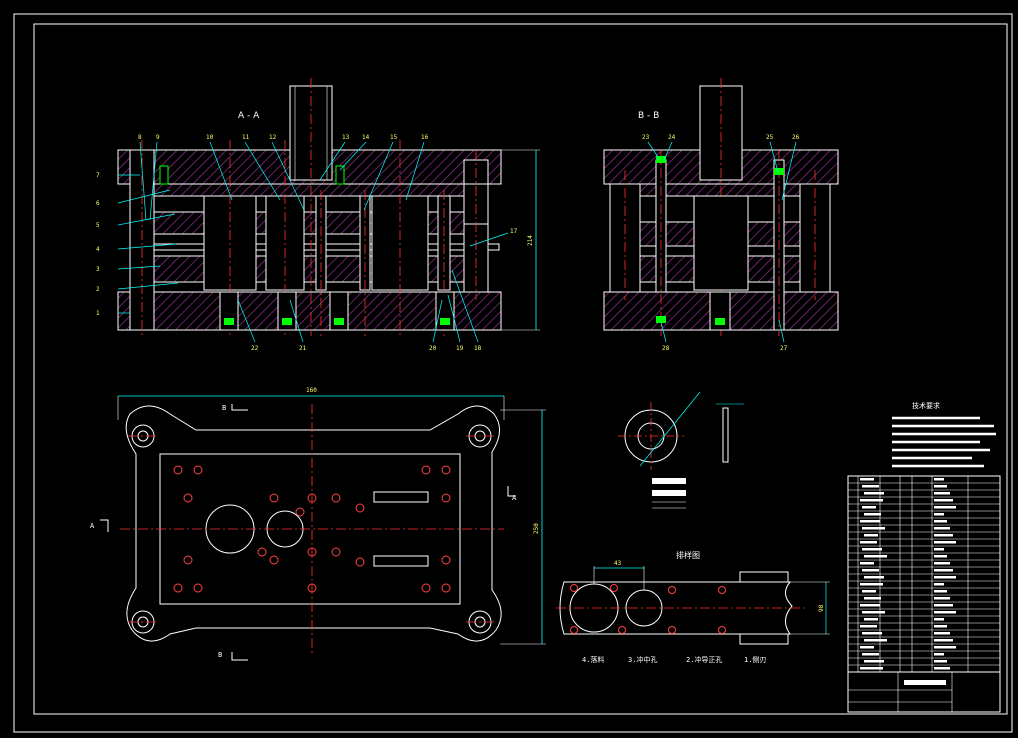  I want to click on dim-plan-height: 250, so click(536, 528).